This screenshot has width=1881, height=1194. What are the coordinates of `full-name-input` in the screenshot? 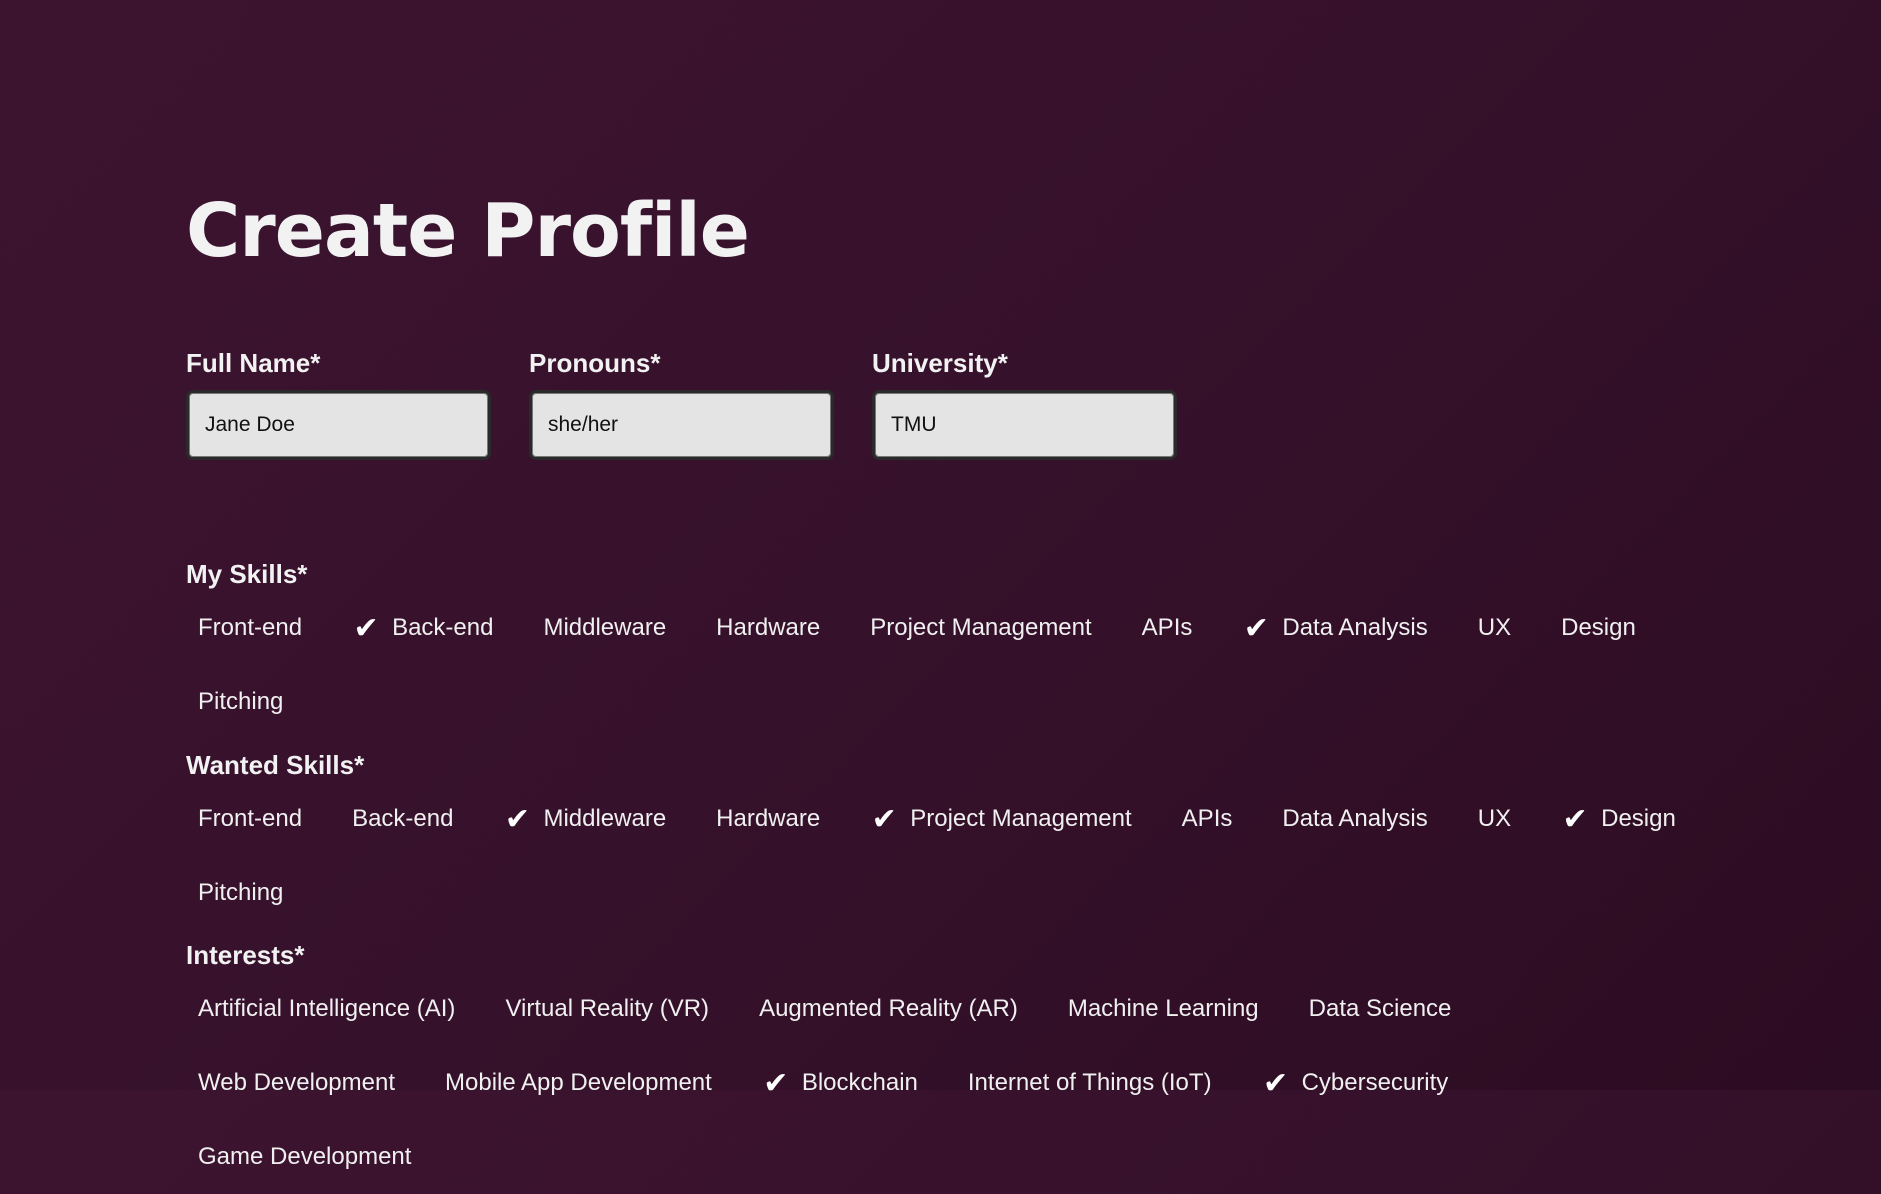 It's located at (338, 425).